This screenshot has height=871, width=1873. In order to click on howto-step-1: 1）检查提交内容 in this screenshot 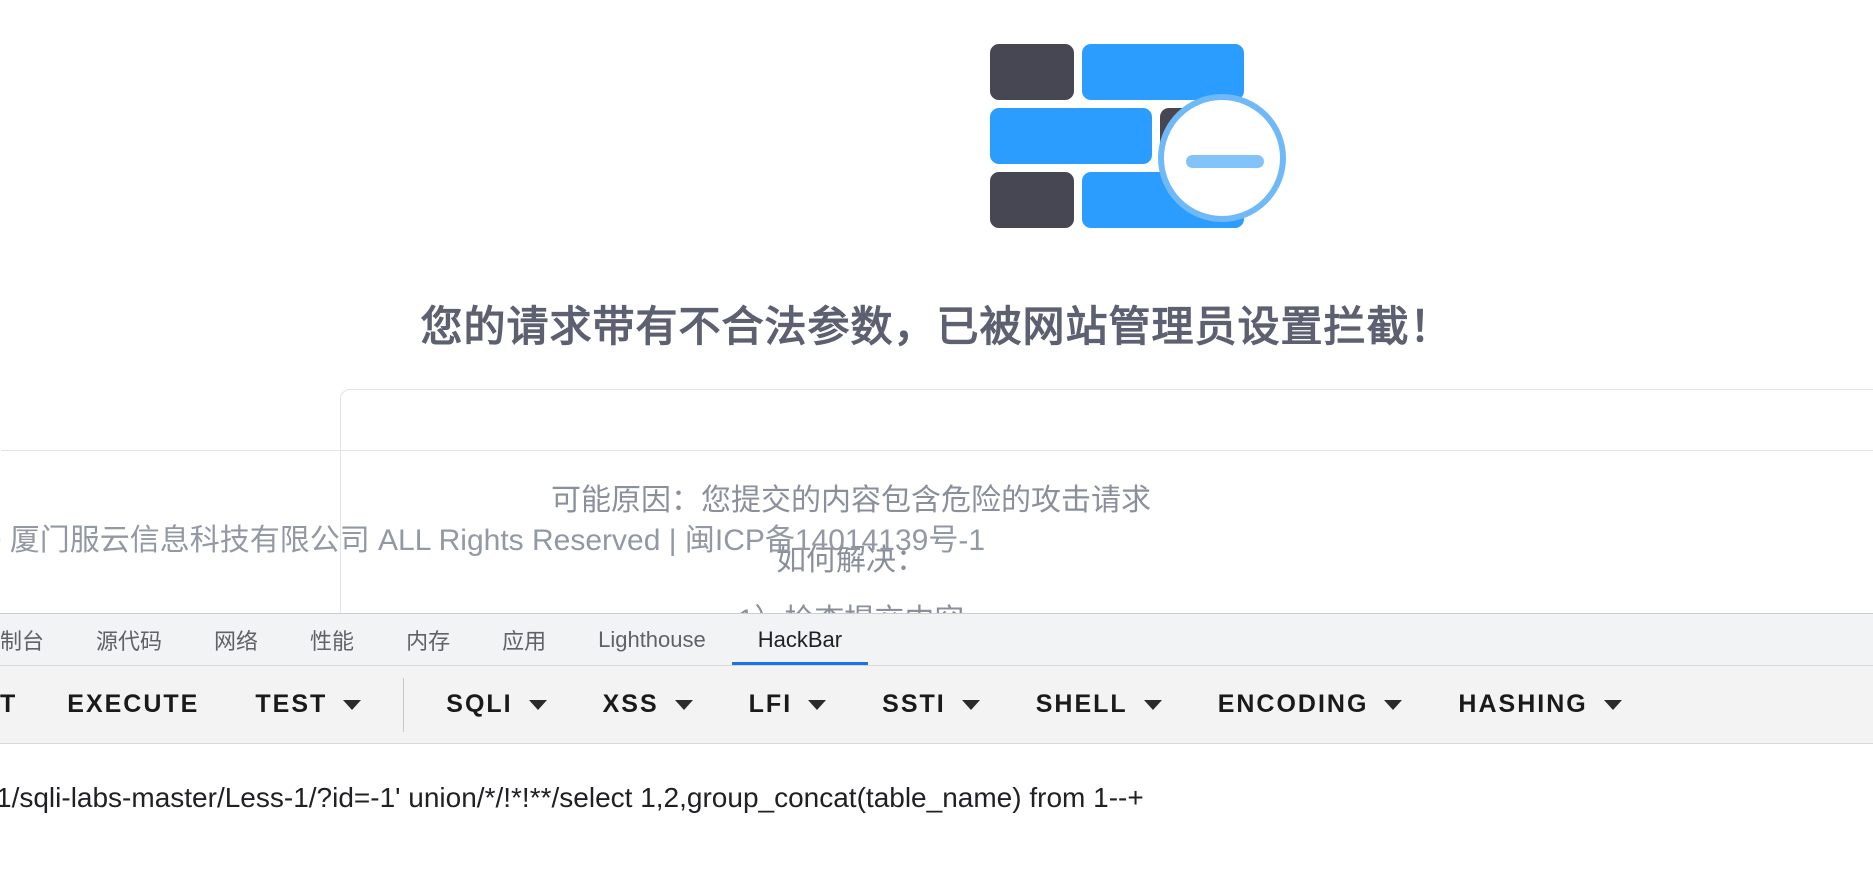, I will do `click(851, 604)`.